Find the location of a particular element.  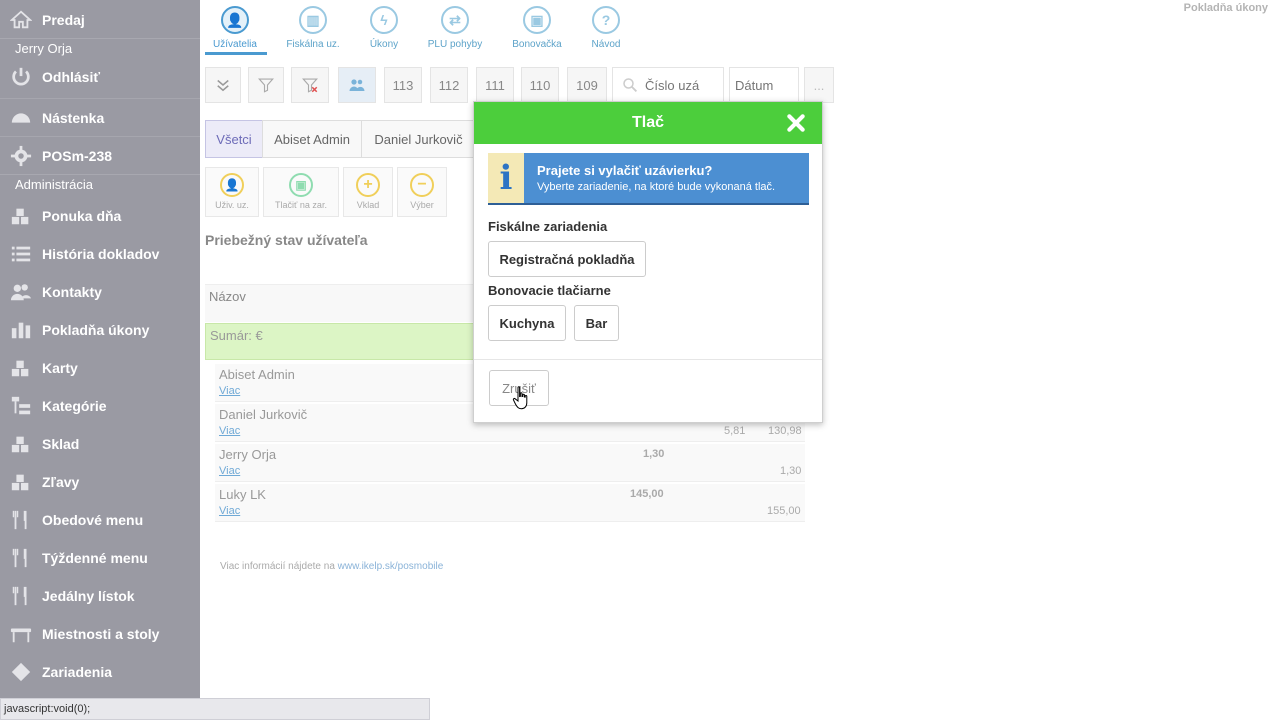

sidebar-item-label: Pokladňa úkony is located at coordinates (96, 330).